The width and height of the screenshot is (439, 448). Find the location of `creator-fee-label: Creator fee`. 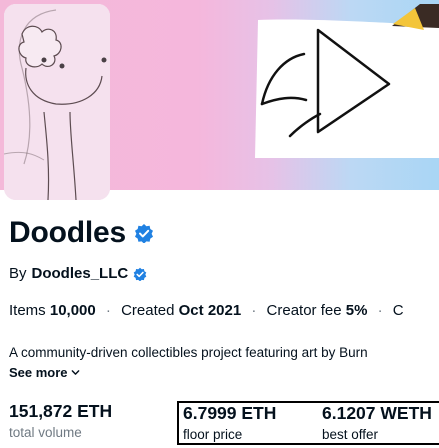

creator-fee-label: Creator fee is located at coordinates (304, 310).